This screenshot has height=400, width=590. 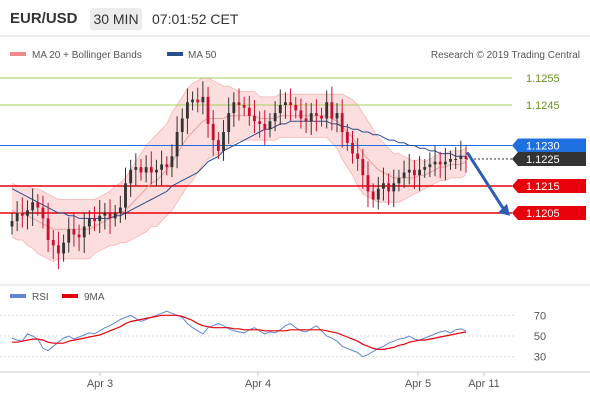 What do you see at coordinates (44, 18) in the screenshot?
I see `pair-title: EUR/USD` at bounding box center [44, 18].